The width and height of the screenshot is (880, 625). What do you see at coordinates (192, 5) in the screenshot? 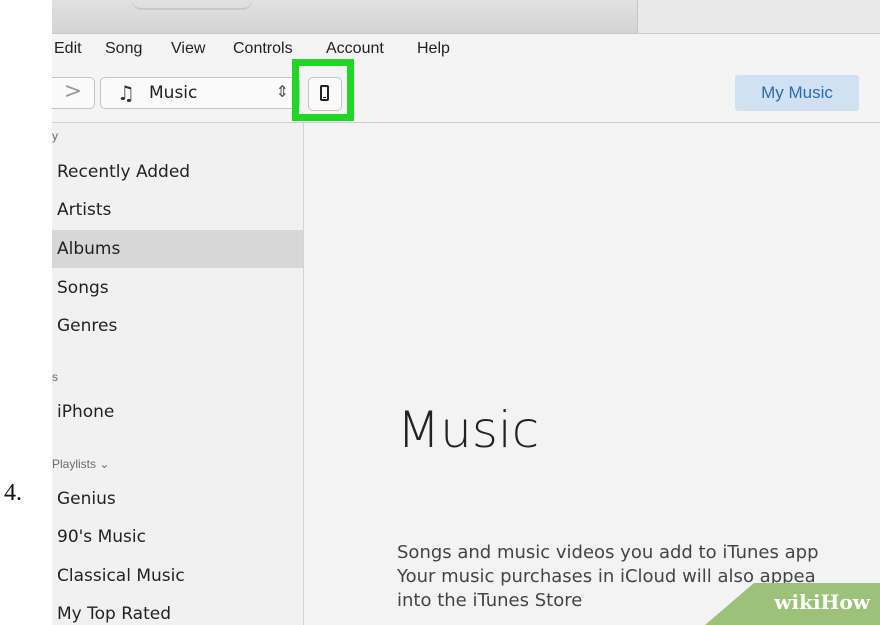
I see `volume-slider` at bounding box center [192, 5].